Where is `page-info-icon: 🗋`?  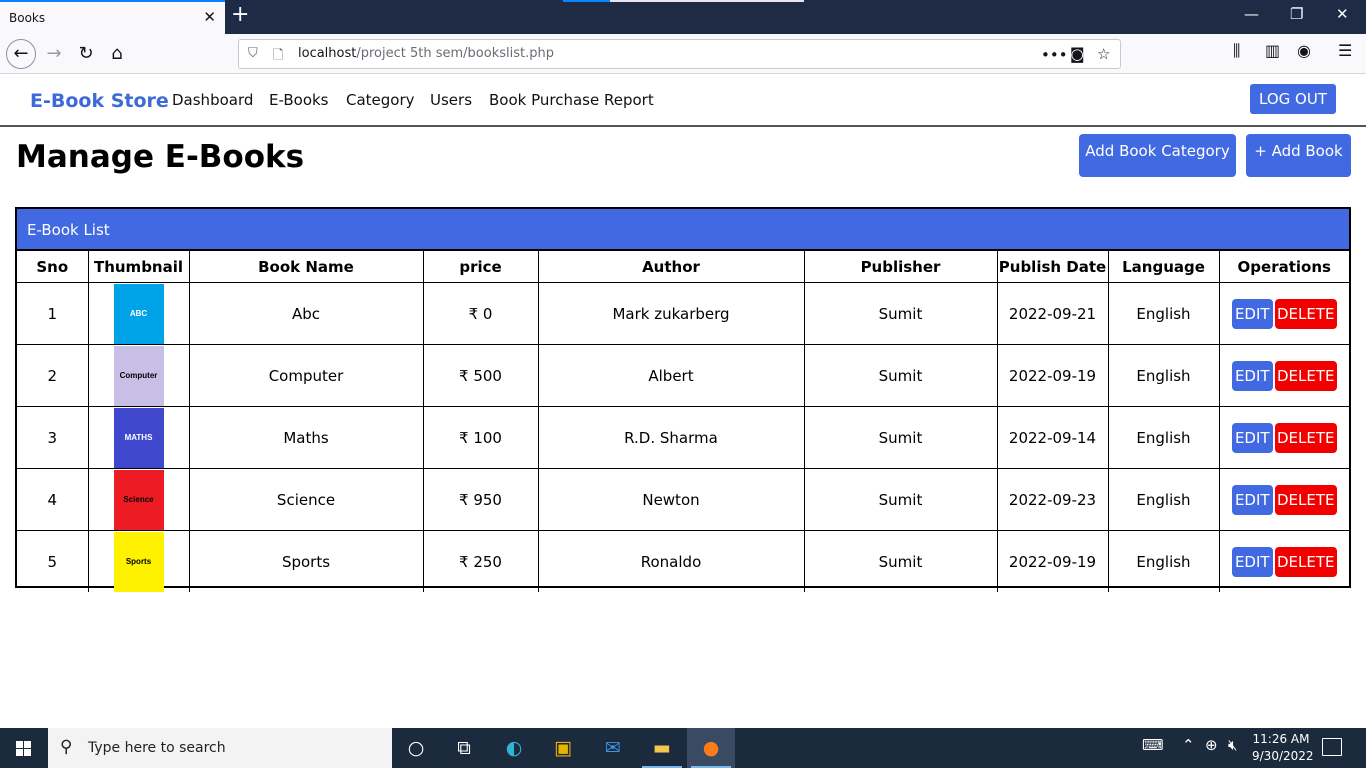
page-info-icon: 🗋 is located at coordinates (278, 57).